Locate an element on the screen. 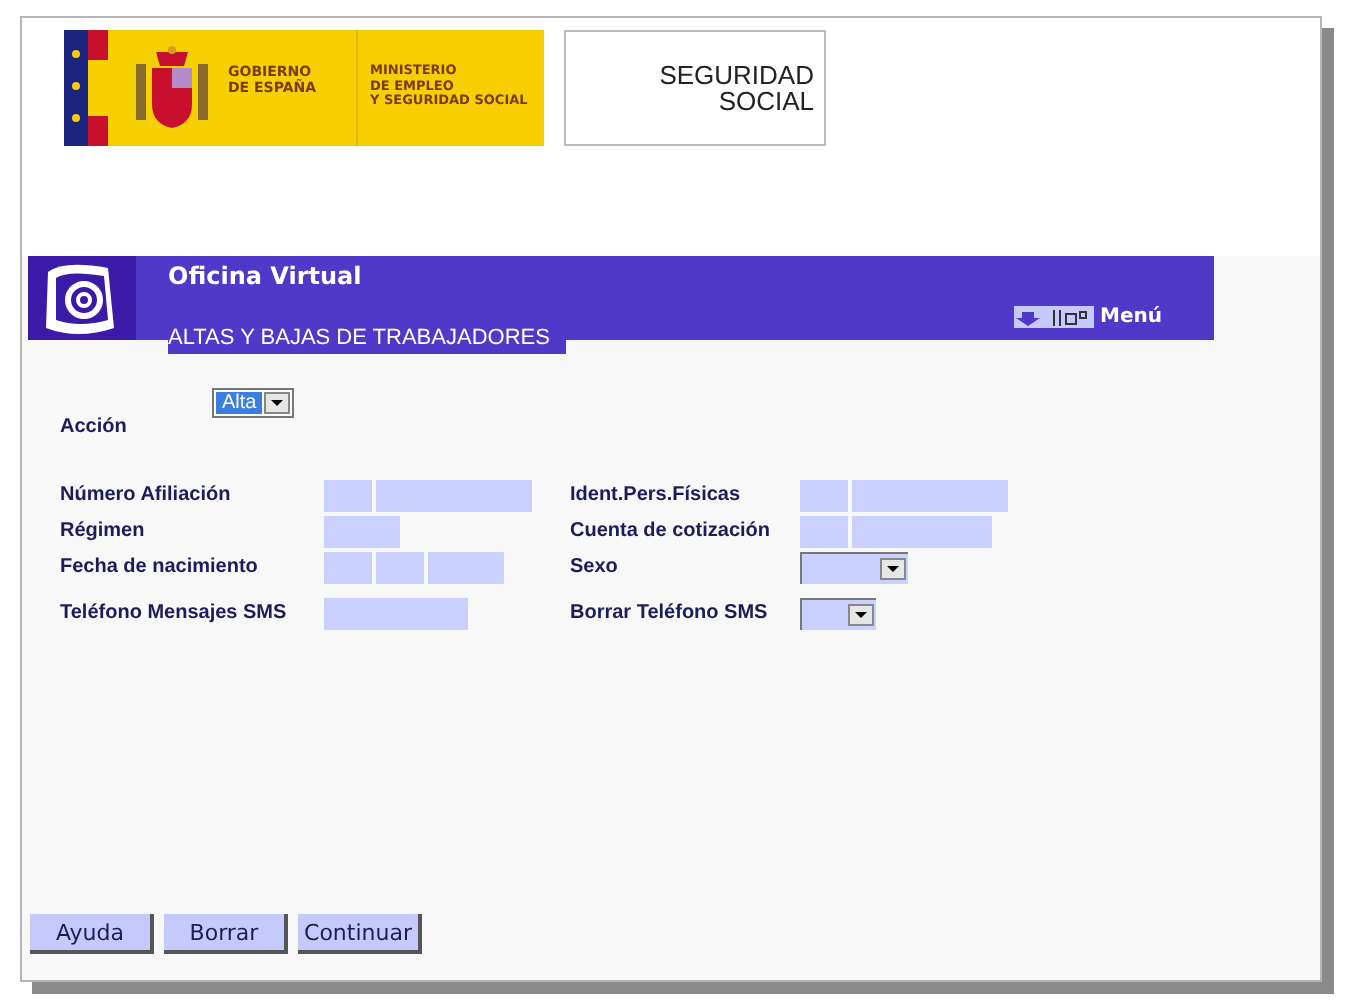 This screenshot has width=1352, height=1006. agency-logo: SEGURIDAD SOCIAL is located at coordinates (695, 88).